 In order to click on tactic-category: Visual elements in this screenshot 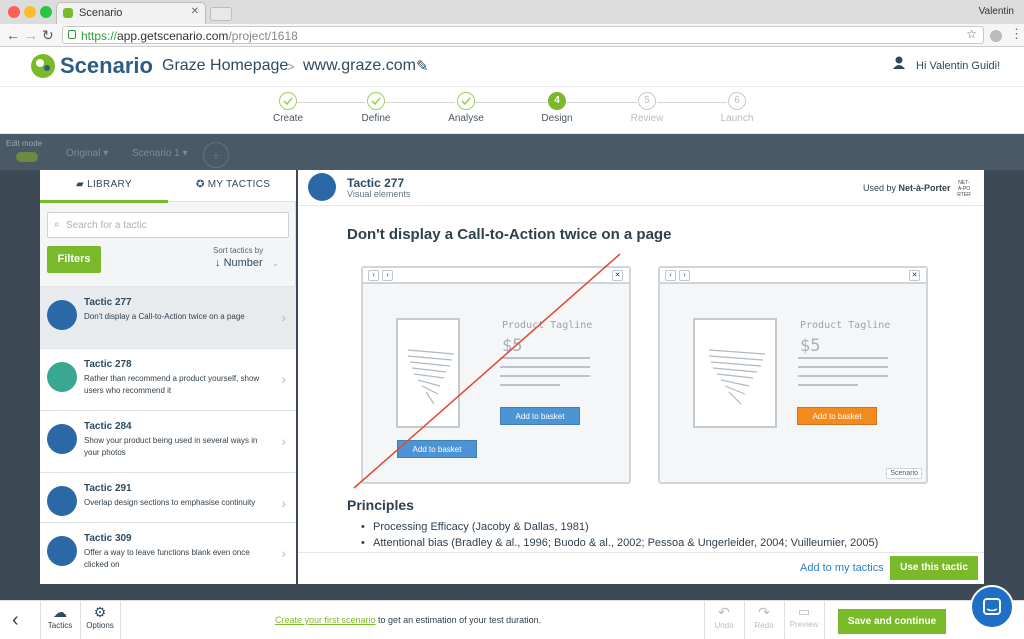, I will do `click(379, 194)`.